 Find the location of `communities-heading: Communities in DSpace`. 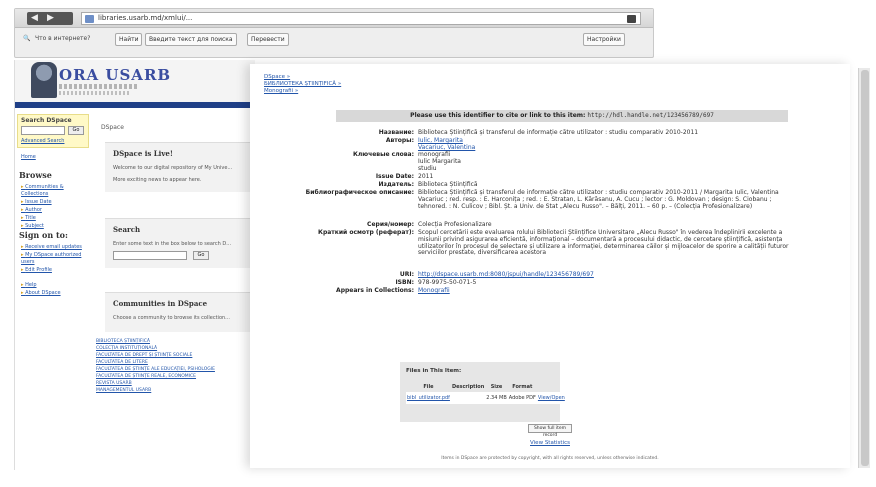

communities-heading: Communities in DSpace is located at coordinates (160, 303).